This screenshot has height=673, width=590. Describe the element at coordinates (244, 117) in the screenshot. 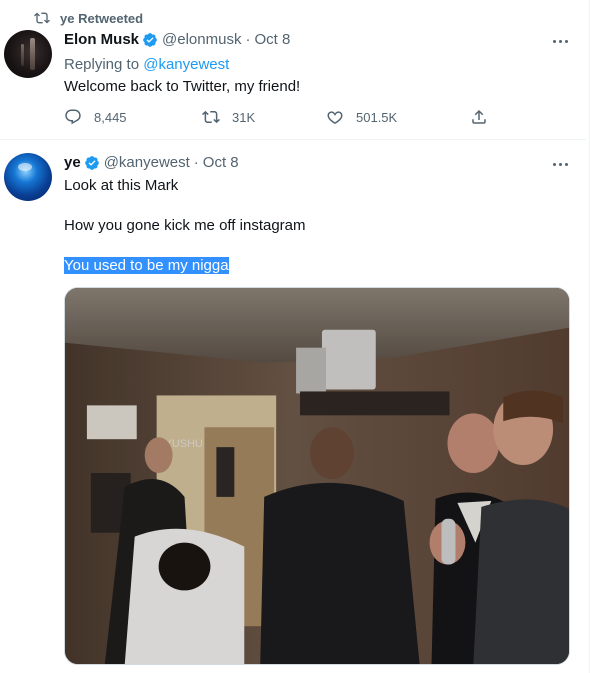

I see `retweet-count: 31K` at that location.